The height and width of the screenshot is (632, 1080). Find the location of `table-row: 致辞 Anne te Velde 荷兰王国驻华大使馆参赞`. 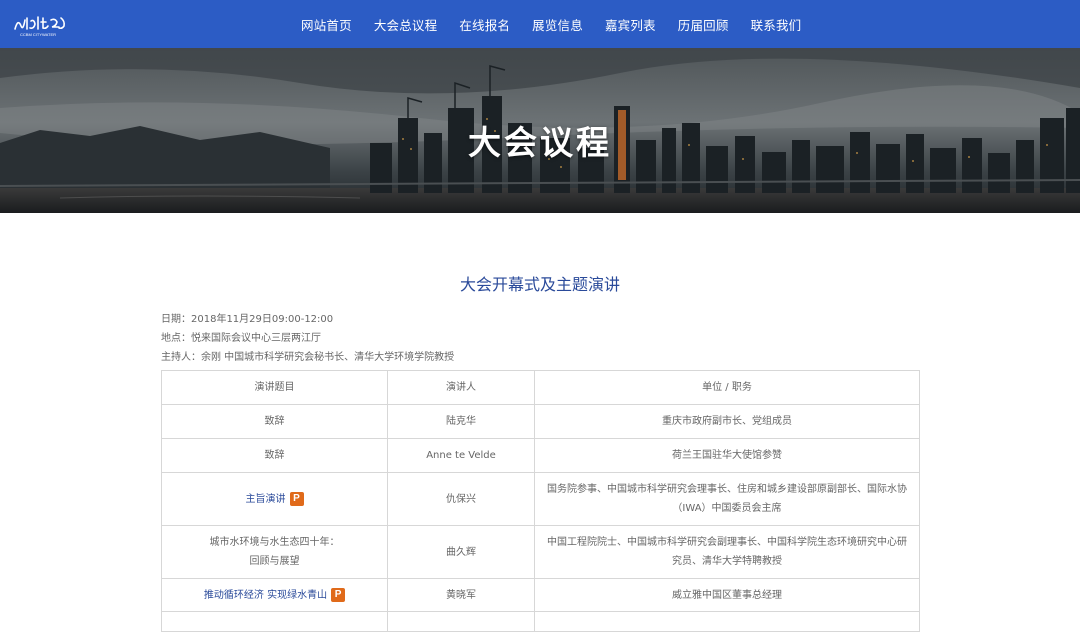

table-row: 致辞 Anne te Velde 荷兰王国驻华大使馆参赞 is located at coordinates (540, 455).